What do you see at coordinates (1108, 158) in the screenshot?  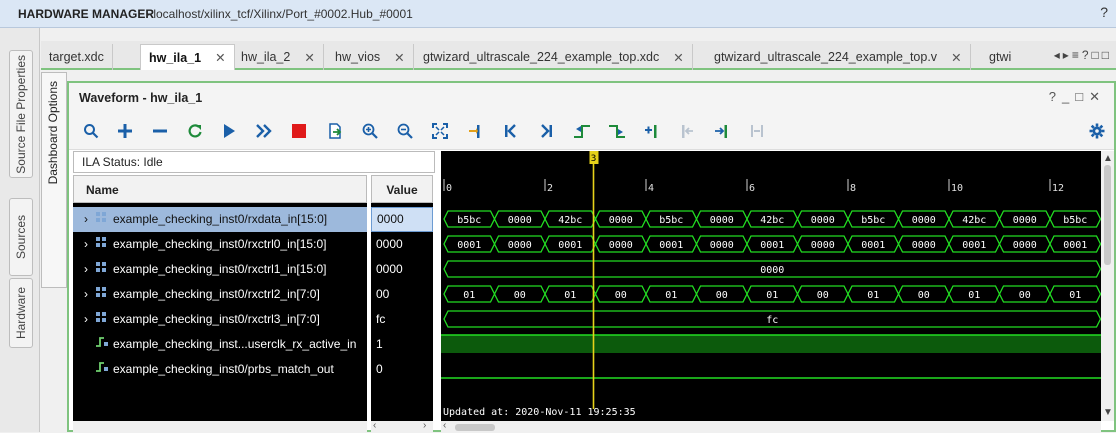 I see `scroll-up-icon: ▲` at bounding box center [1108, 158].